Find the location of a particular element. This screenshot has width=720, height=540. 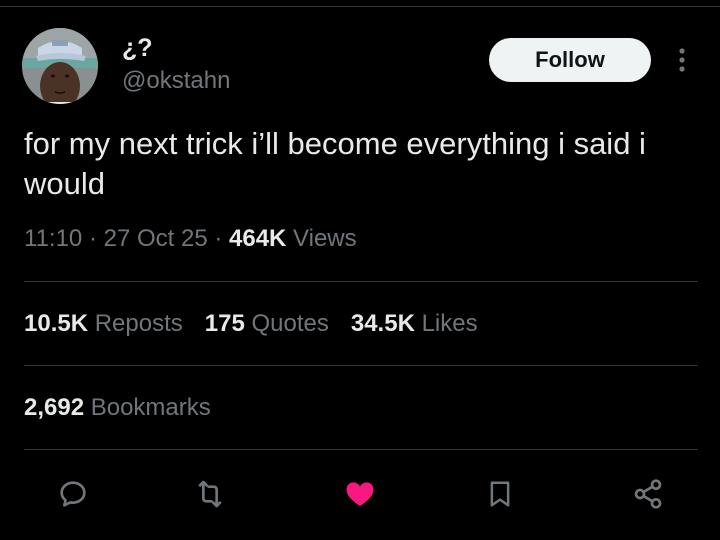

reposts-stat: 10.5K Reposts is located at coordinates (103, 323).